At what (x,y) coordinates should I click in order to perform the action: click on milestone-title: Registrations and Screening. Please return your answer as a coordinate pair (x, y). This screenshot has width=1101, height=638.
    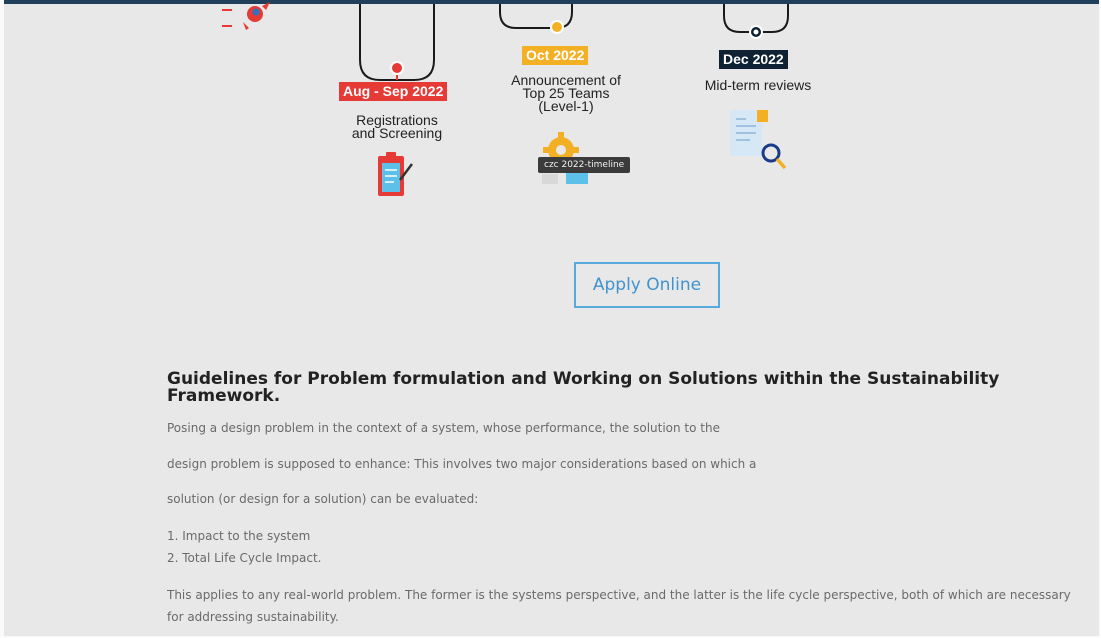
    Looking at the image, I should click on (397, 126).